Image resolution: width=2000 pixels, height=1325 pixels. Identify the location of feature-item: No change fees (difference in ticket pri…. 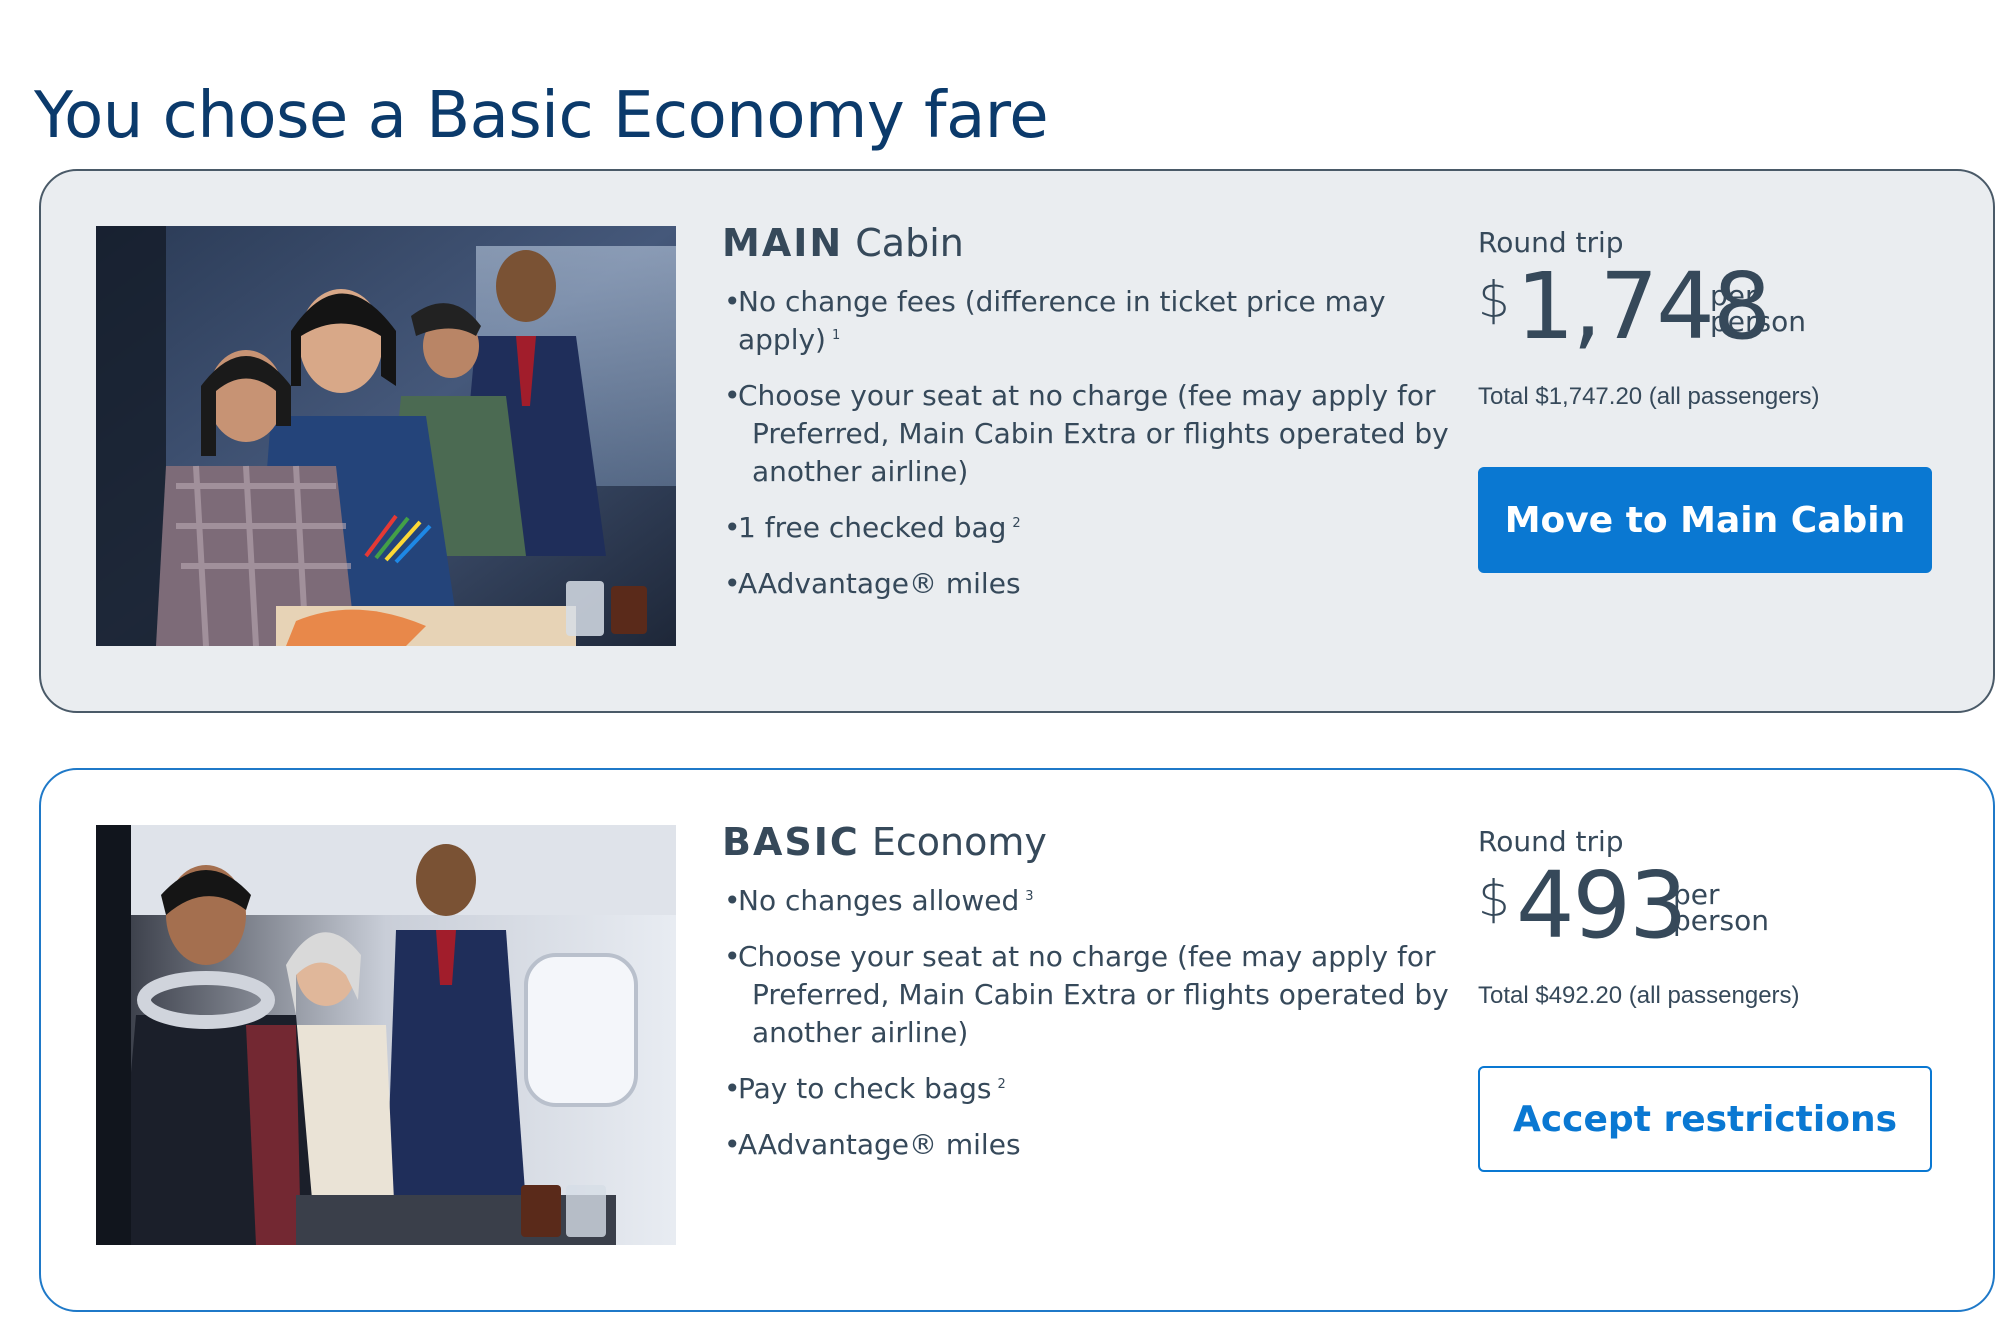
(1094, 321).